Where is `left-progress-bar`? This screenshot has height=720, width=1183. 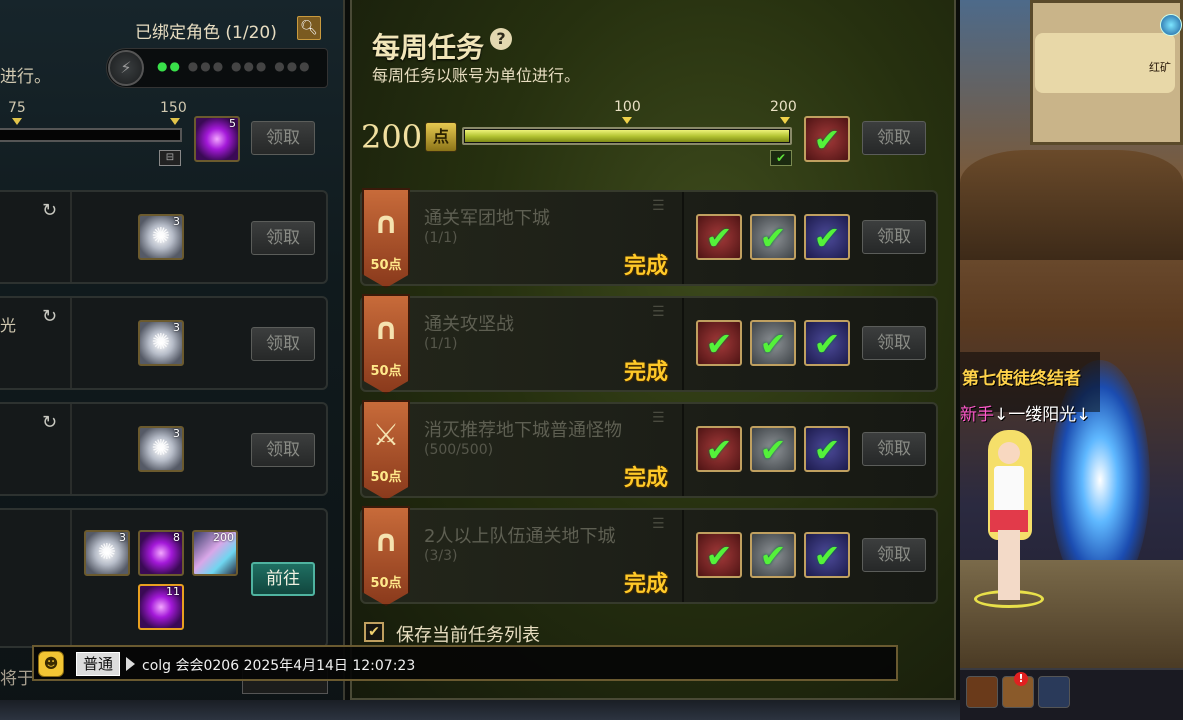
left-progress-bar is located at coordinates (91, 135).